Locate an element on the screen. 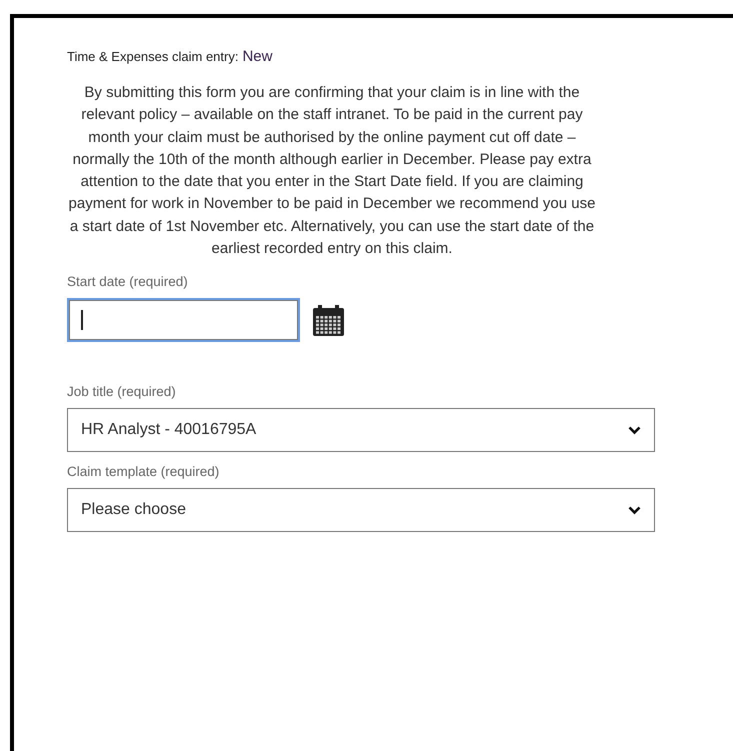 The height and width of the screenshot is (751, 733). entry-status: New is located at coordinates (257, 56).